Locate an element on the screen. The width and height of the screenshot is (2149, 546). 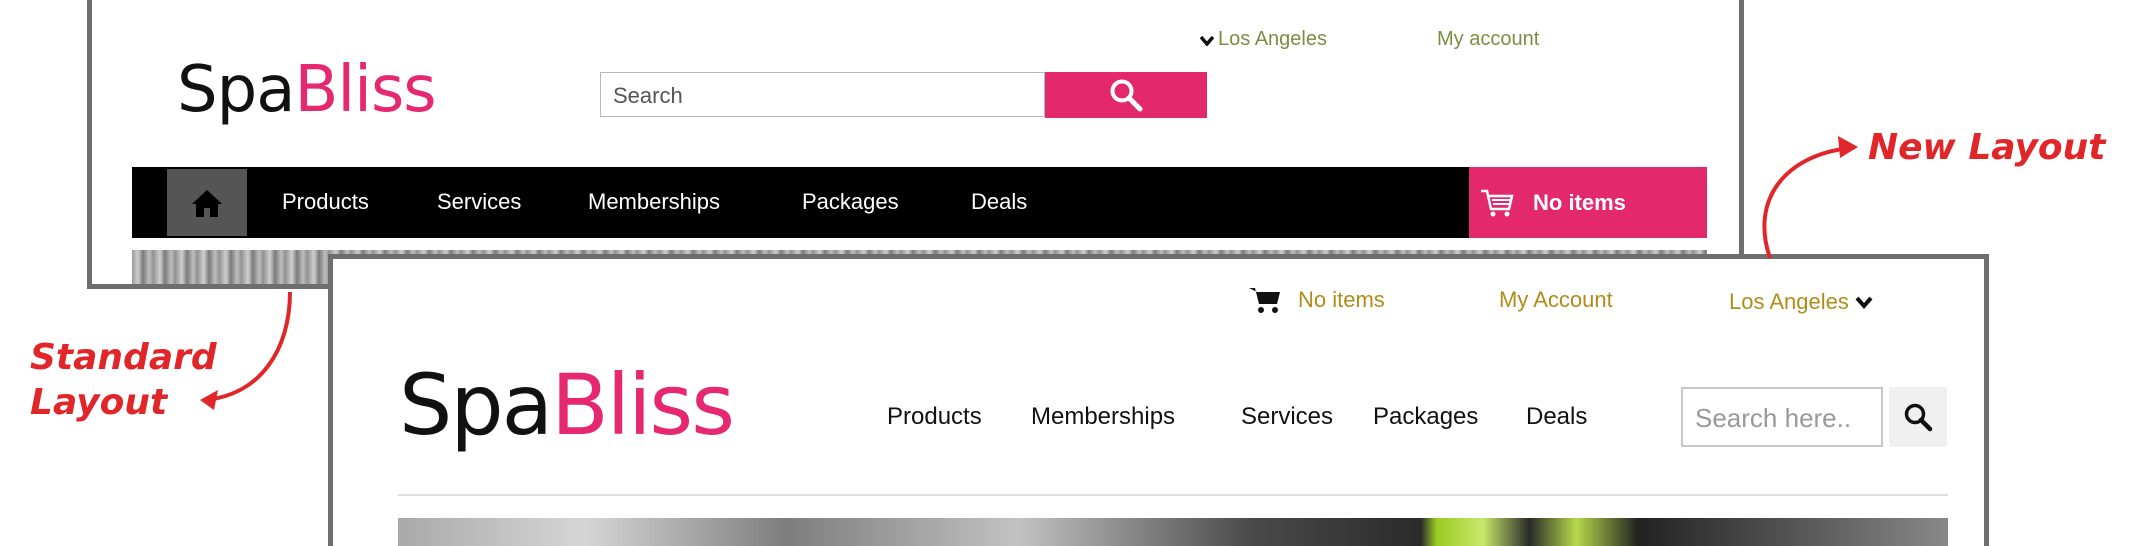
standard-arrowhead is located at coordinates (209, 400).